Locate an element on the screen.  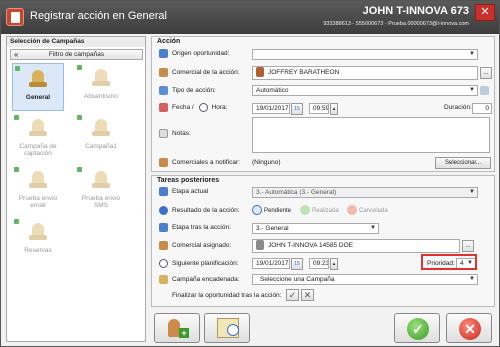
campaign-label: Prueba envio SMS is located at coordinates (101, 202).